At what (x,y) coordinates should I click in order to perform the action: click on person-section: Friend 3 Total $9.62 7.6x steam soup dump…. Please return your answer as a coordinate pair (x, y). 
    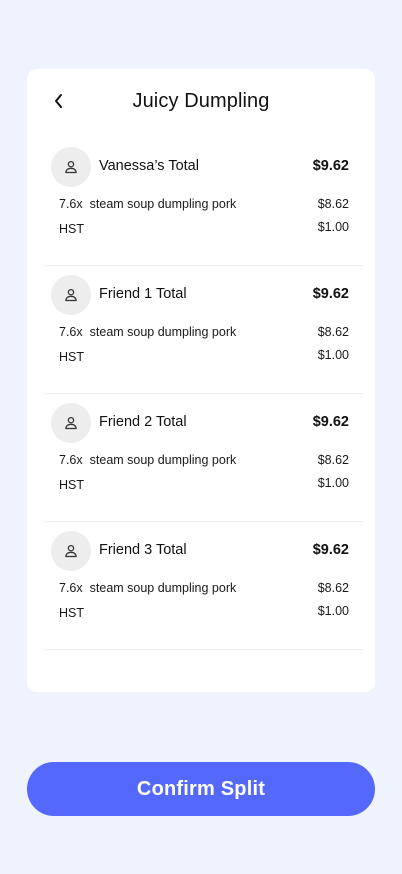
    Looking at the image, I should click on (203, 586).